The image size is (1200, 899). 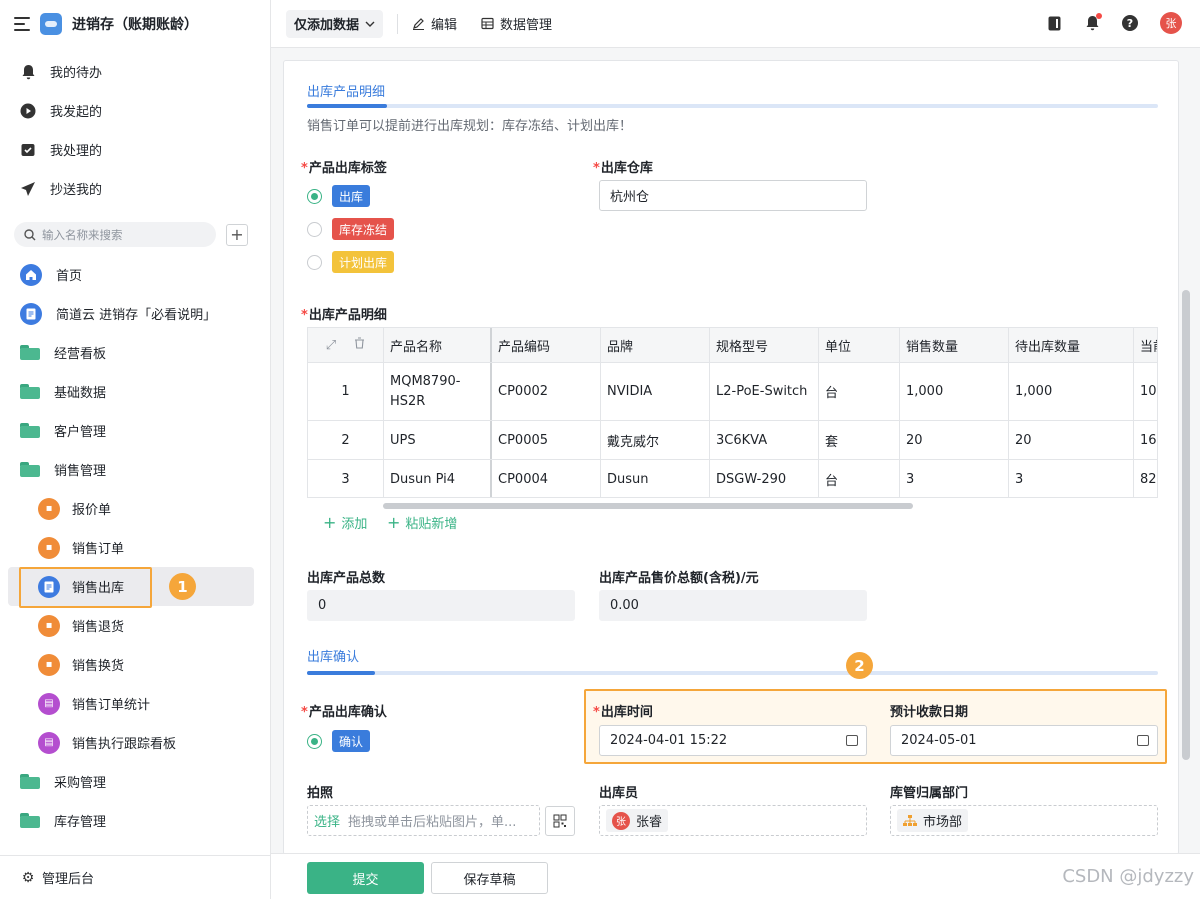 What do you see at coordinates (648, 506) in the screenshot?
I see `table-horizontal-scrollbar` at bounding box center [648, 506].